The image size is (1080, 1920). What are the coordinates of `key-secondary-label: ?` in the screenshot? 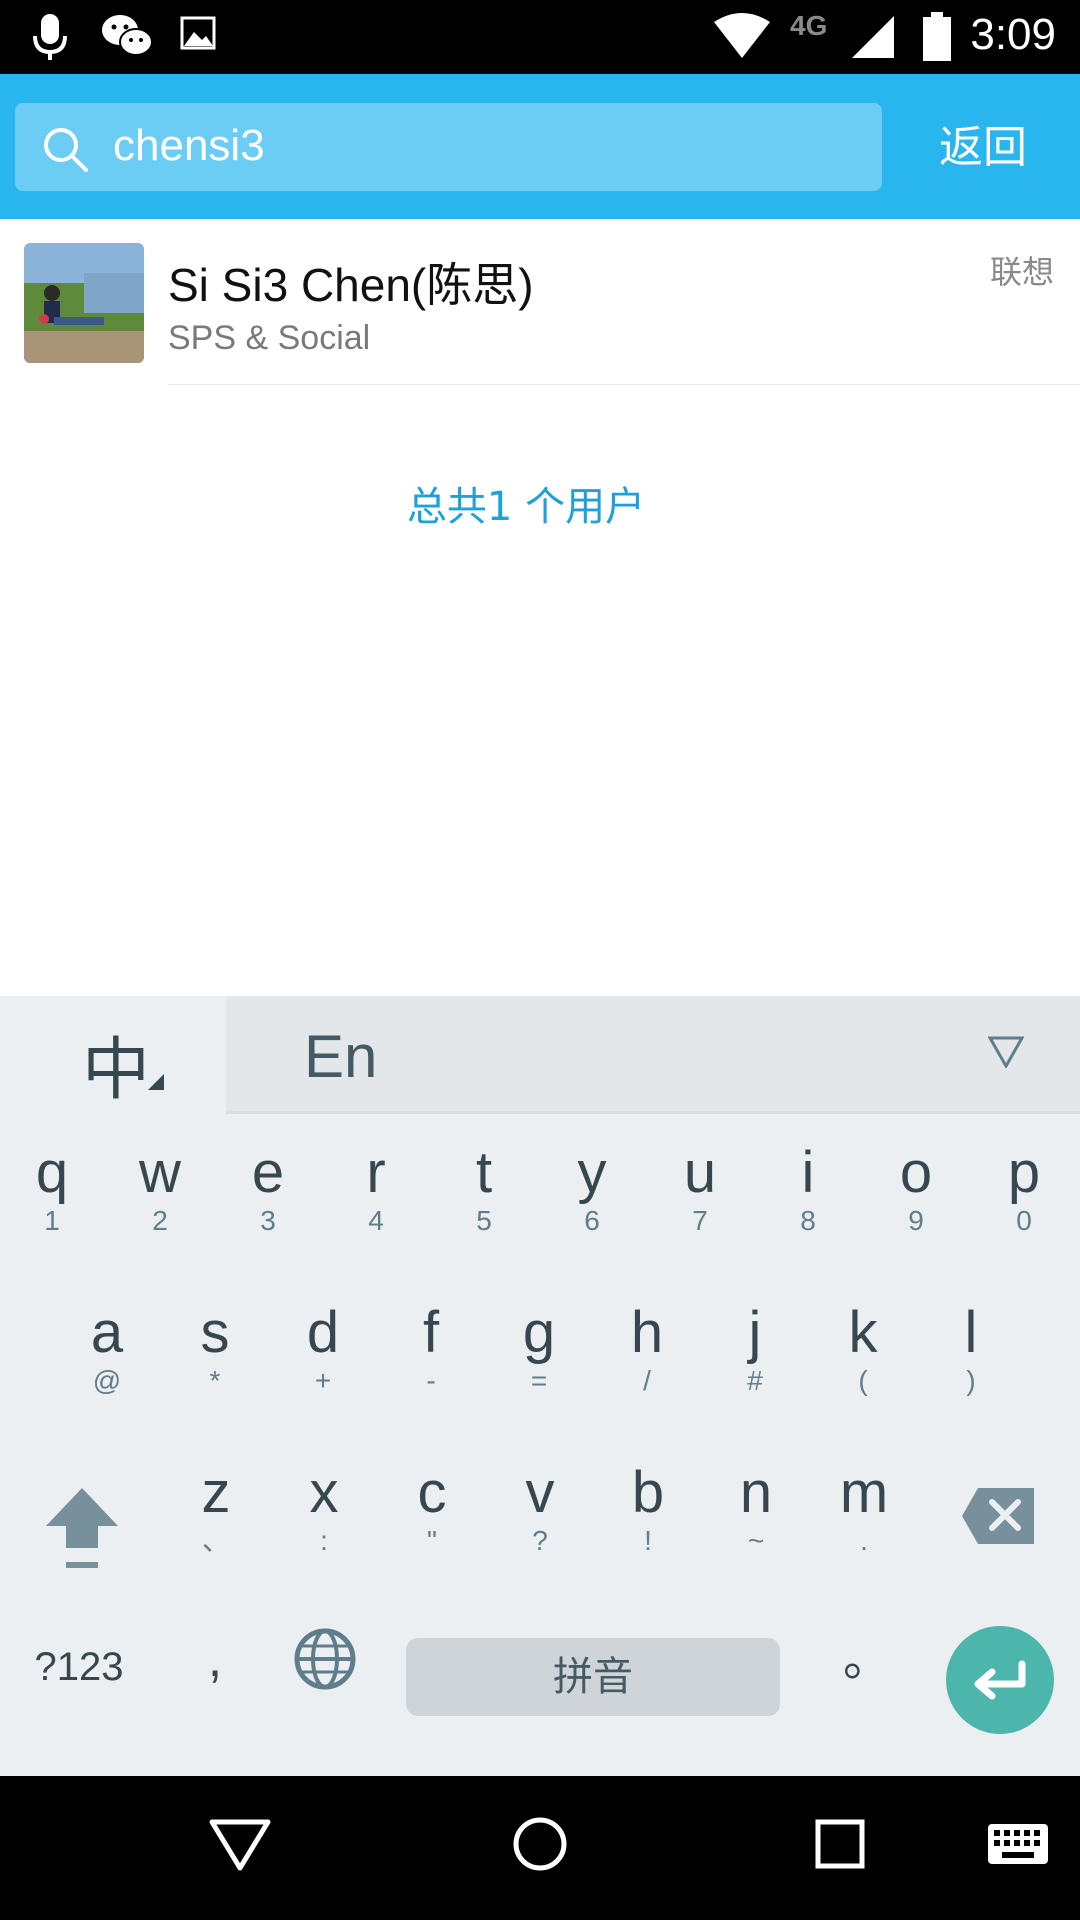 It's located at (540, 1540).